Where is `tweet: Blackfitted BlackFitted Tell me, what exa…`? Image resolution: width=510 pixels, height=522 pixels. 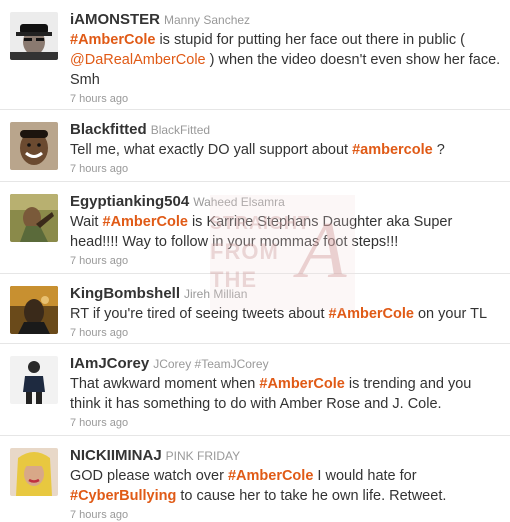 tweet: Blackfitted BlackFitted Tell me, what exa… is located at coordinates (255, 146).